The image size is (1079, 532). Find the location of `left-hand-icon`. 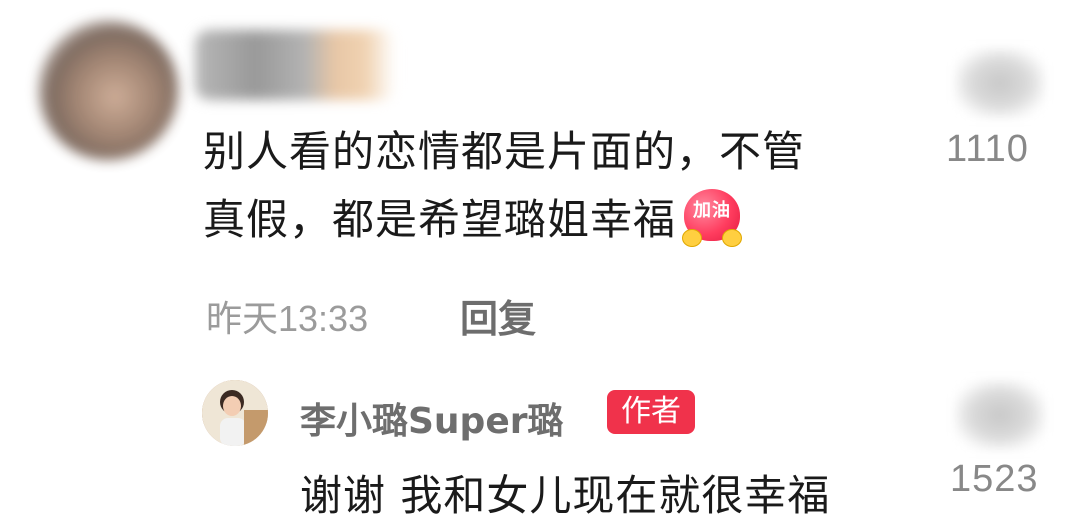

left-hand-icon is located at coordinates (692, 237).